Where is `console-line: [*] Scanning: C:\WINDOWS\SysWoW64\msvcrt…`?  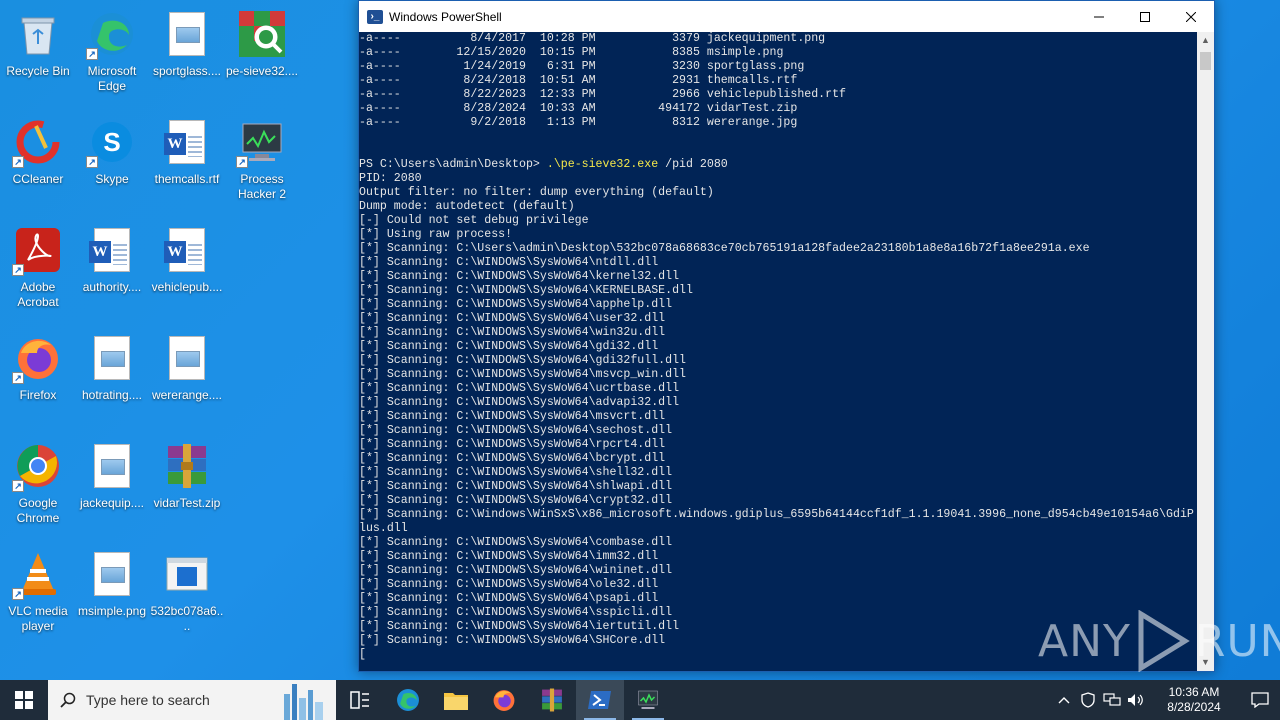 console-line: [*] Scanning: C:\WINDOWS\SysWoW64\msvcrt… is located at coordinates (512, 416).